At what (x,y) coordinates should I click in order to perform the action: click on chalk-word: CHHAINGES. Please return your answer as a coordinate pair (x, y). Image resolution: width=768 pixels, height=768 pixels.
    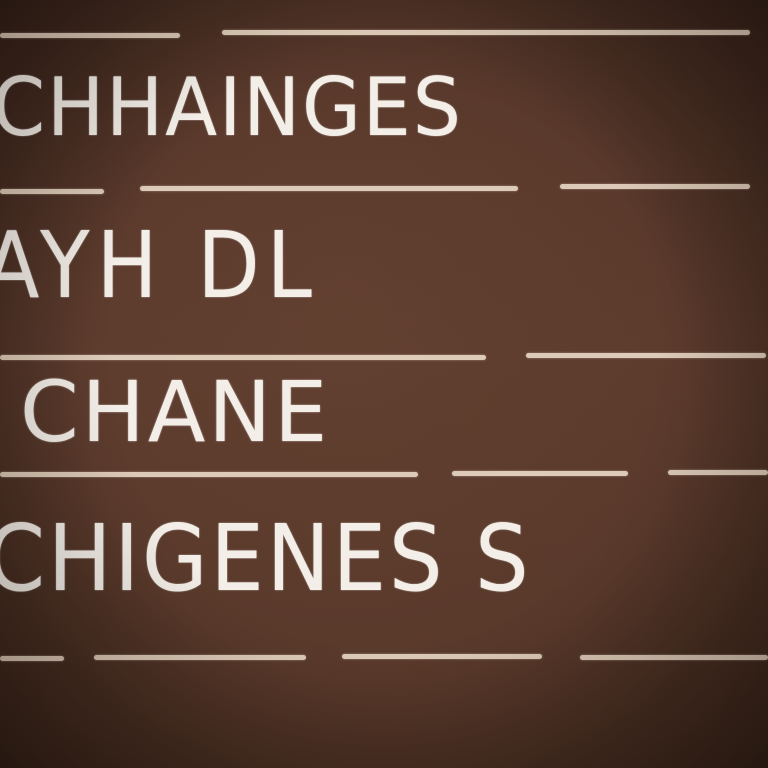
    Looking at the image, I should click on (231, 107).